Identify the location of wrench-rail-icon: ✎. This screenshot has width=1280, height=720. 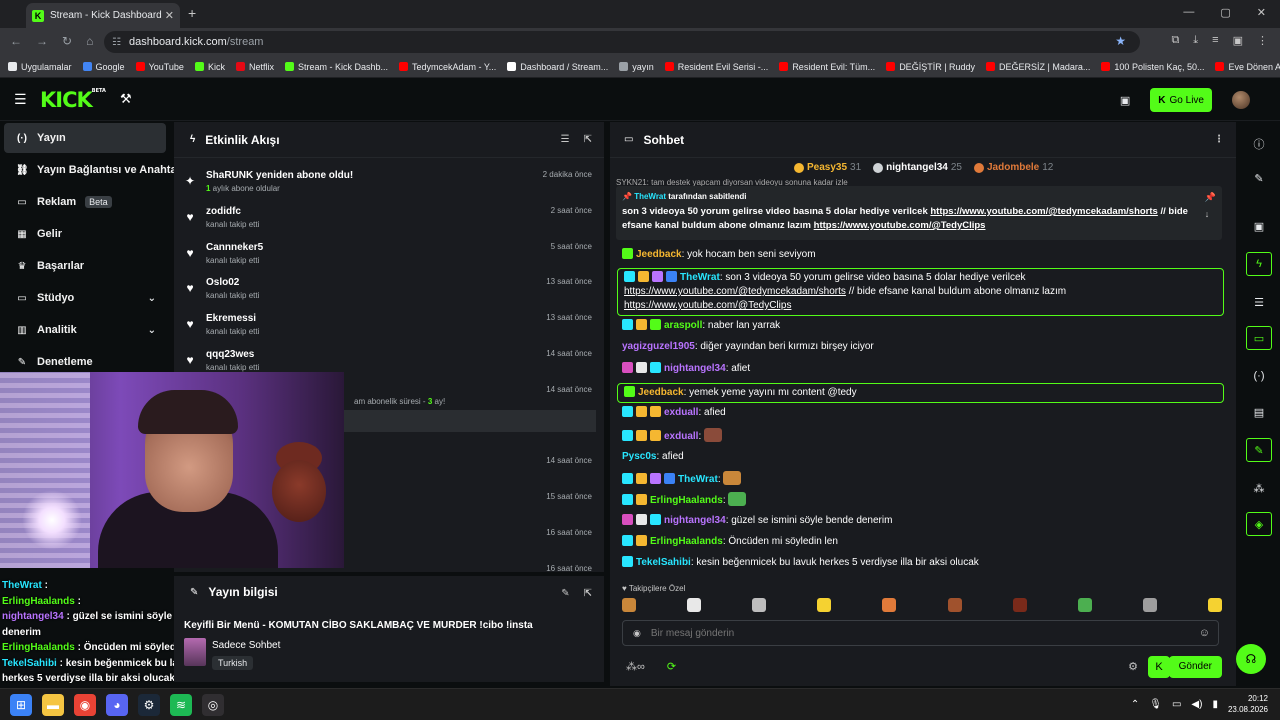
(1259, 450).